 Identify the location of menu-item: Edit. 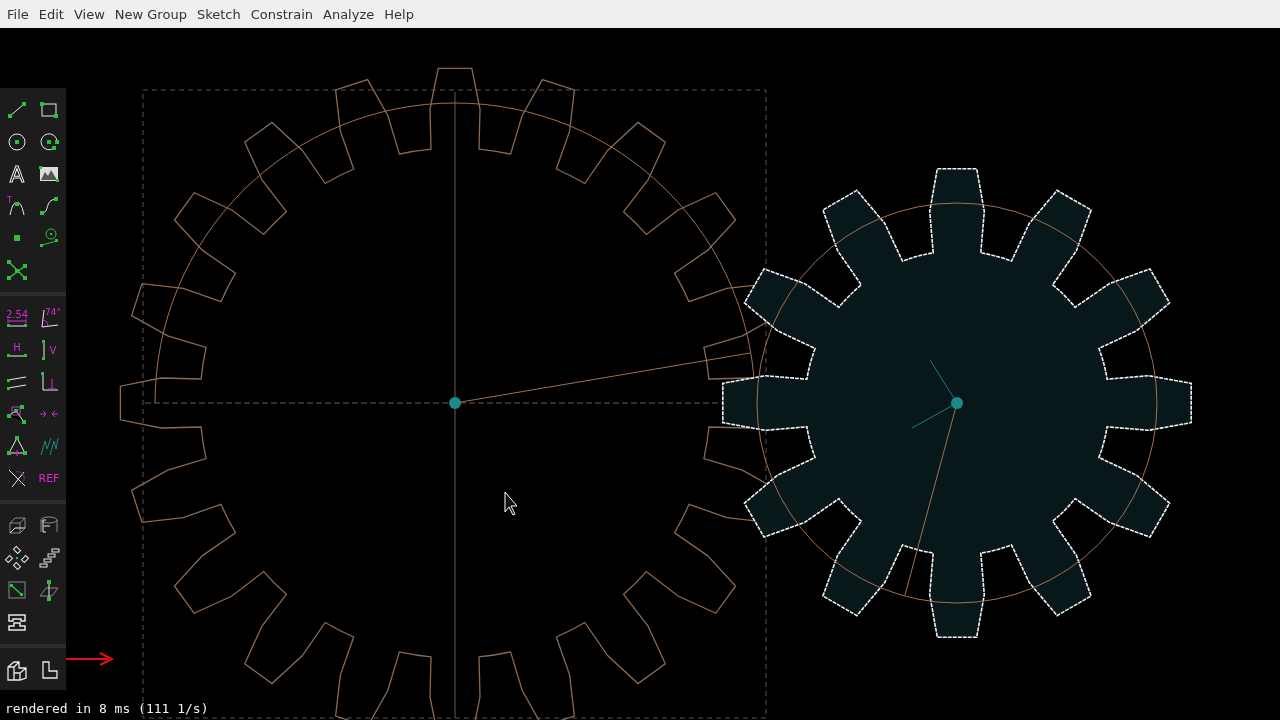
(51, 14).